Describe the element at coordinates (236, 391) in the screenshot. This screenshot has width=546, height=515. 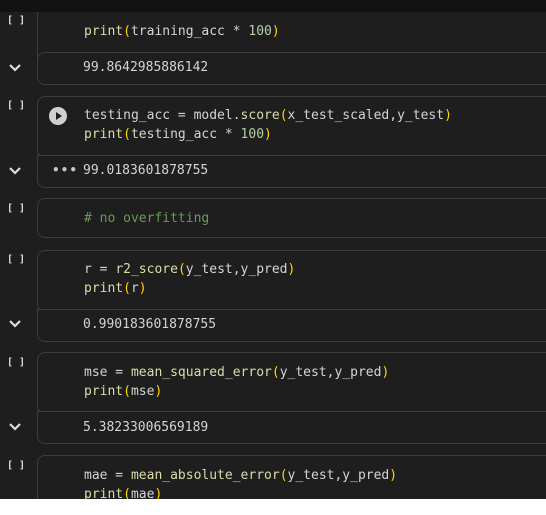
I see `code-line: print(mse)` at that location.